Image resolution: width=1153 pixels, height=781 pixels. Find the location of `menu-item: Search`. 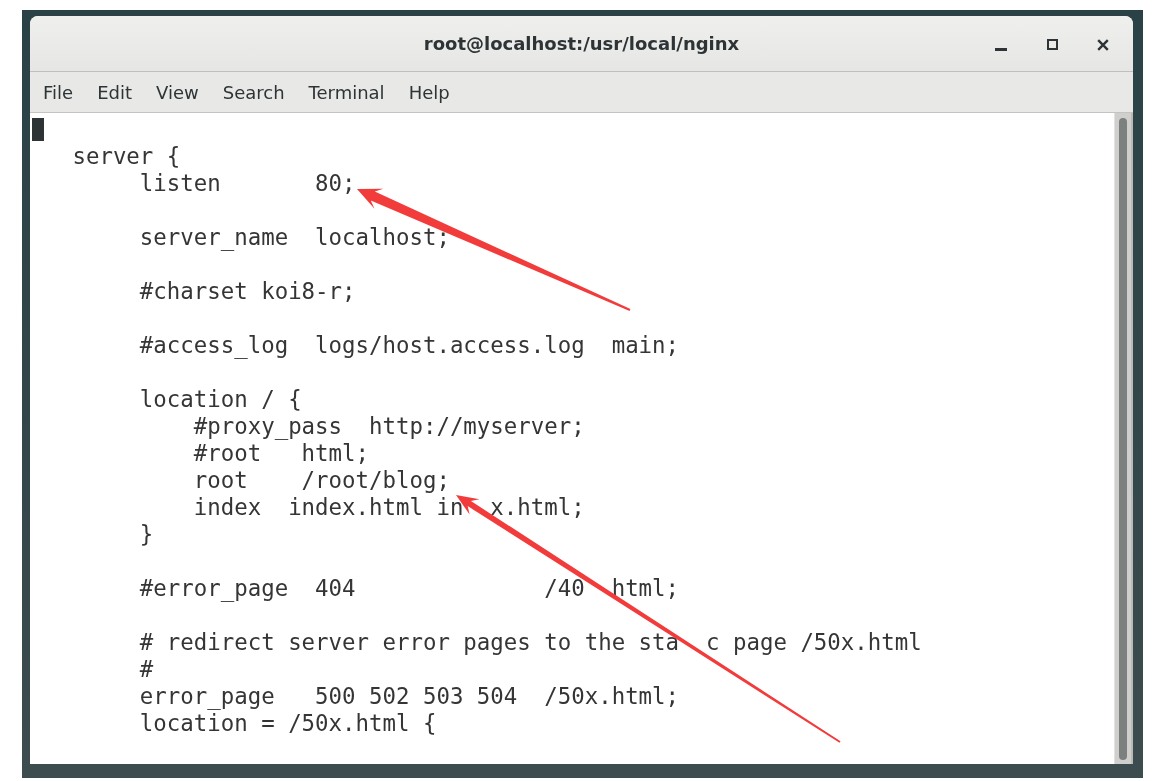

menu-item: Search is located at coordinates (253, 92).